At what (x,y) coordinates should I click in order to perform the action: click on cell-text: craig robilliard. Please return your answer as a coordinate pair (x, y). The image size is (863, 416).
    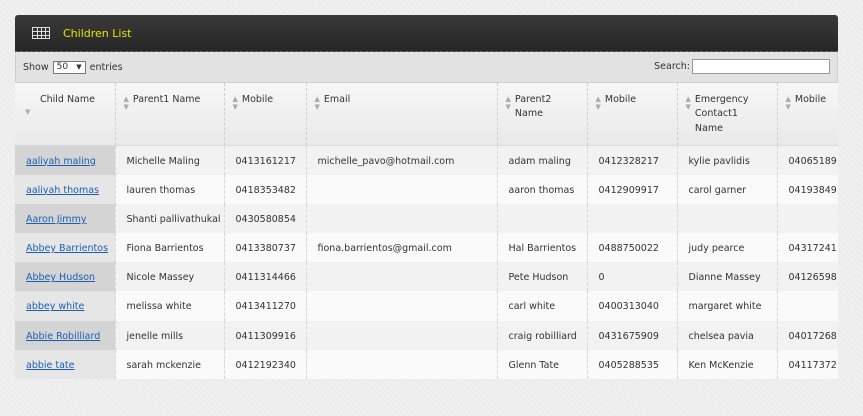
    Looking at the image, I should click on (542, 336).